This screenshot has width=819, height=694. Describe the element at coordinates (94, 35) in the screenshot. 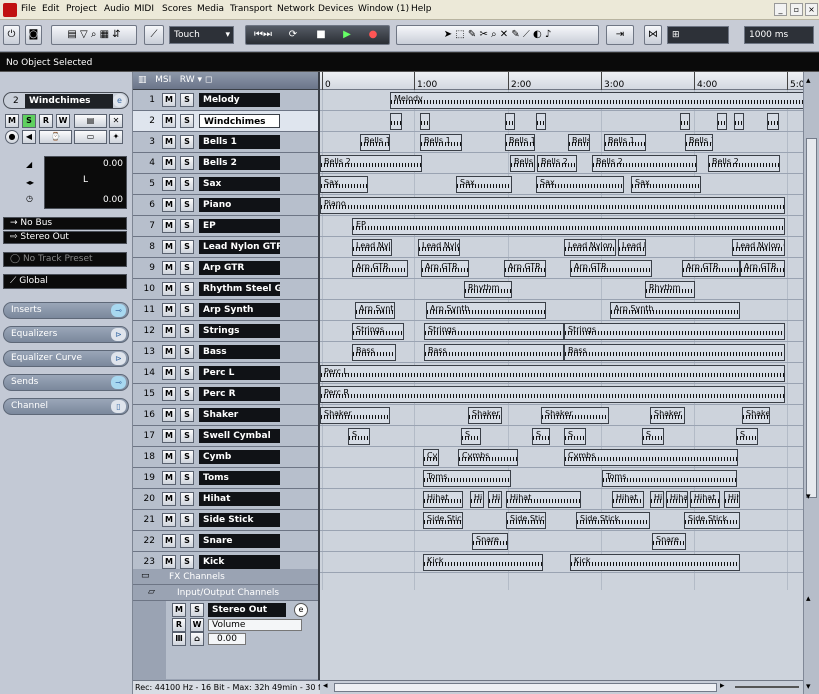

I see `window-layout-buttons: ▤ ▽ ⌕ ▦ ⇵` at that location.